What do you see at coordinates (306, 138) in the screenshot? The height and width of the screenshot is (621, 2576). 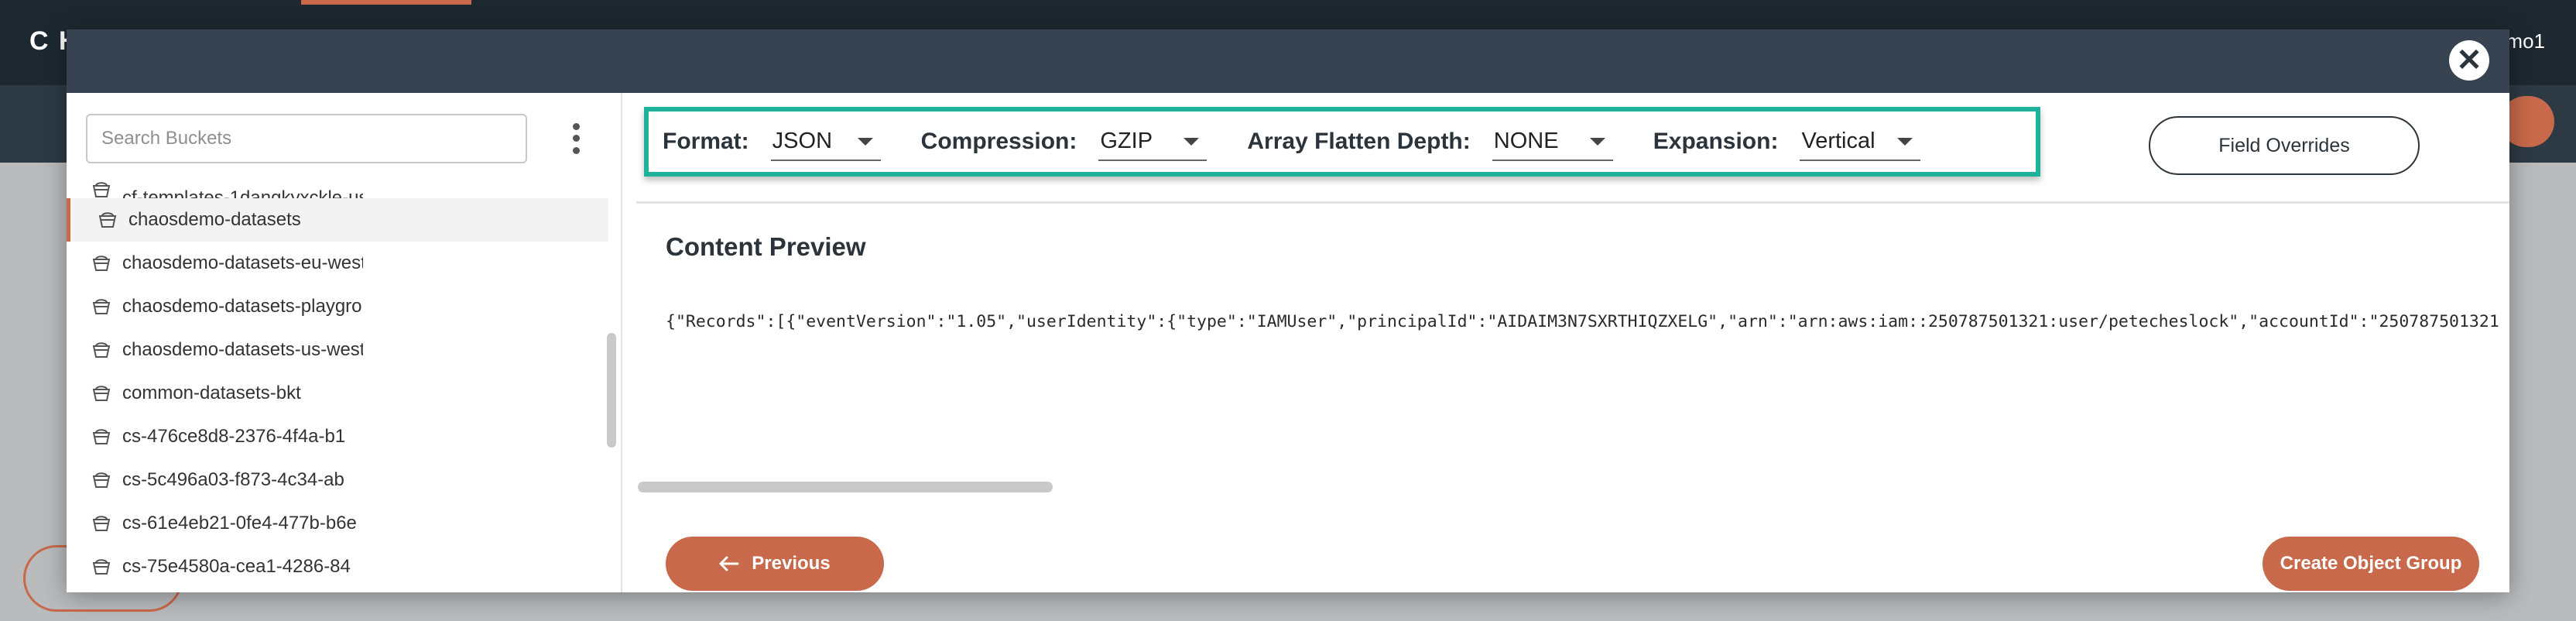 I see `search-buckets-input` at bounding box center [306, 138].